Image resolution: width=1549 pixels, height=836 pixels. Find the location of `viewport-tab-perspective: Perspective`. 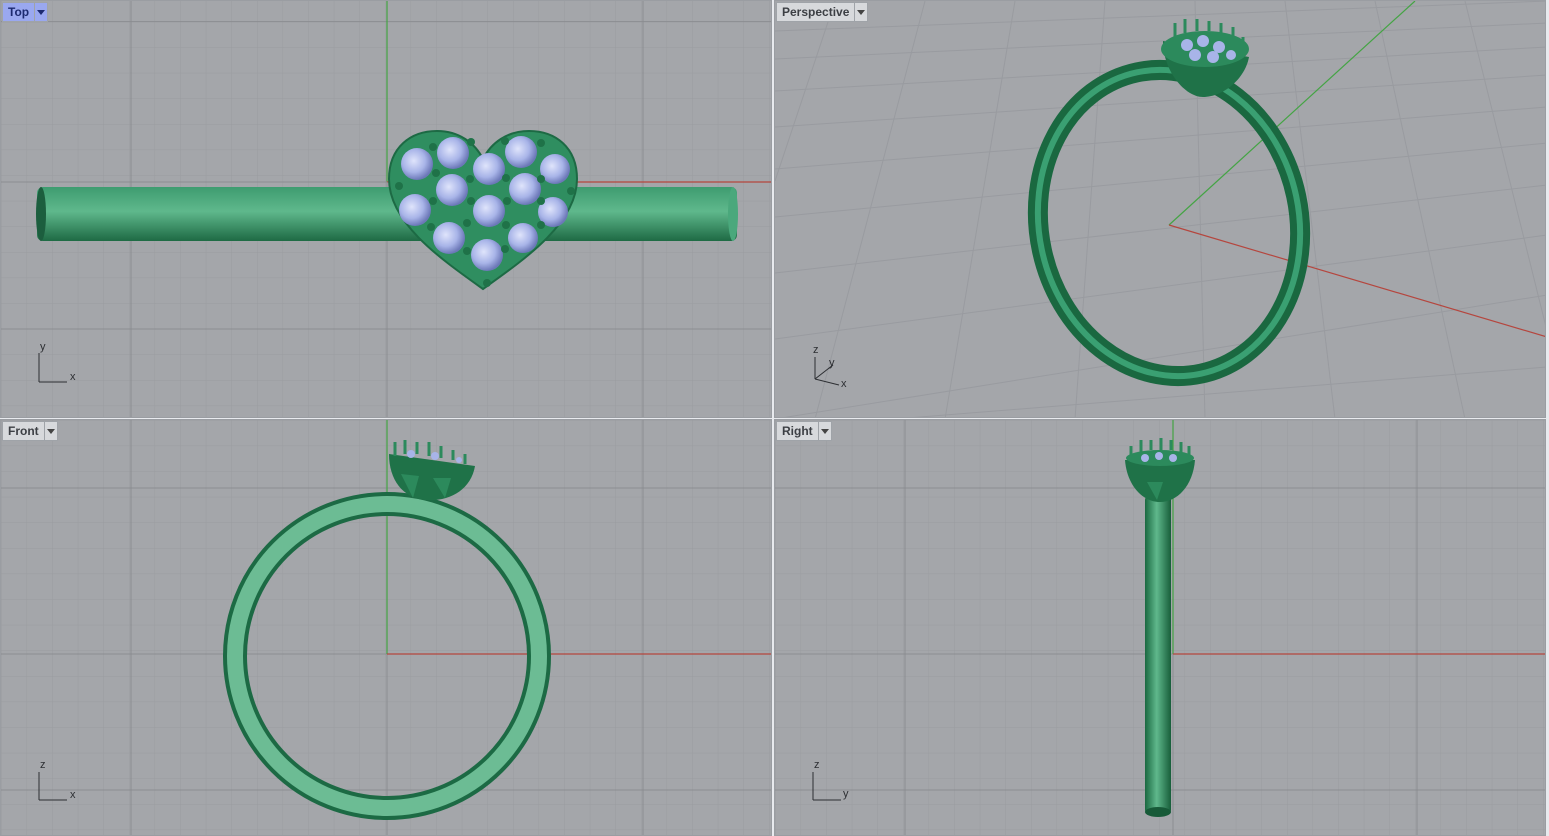

viewport-tab-perspective: Perspective is located at coordinates (822, 12).